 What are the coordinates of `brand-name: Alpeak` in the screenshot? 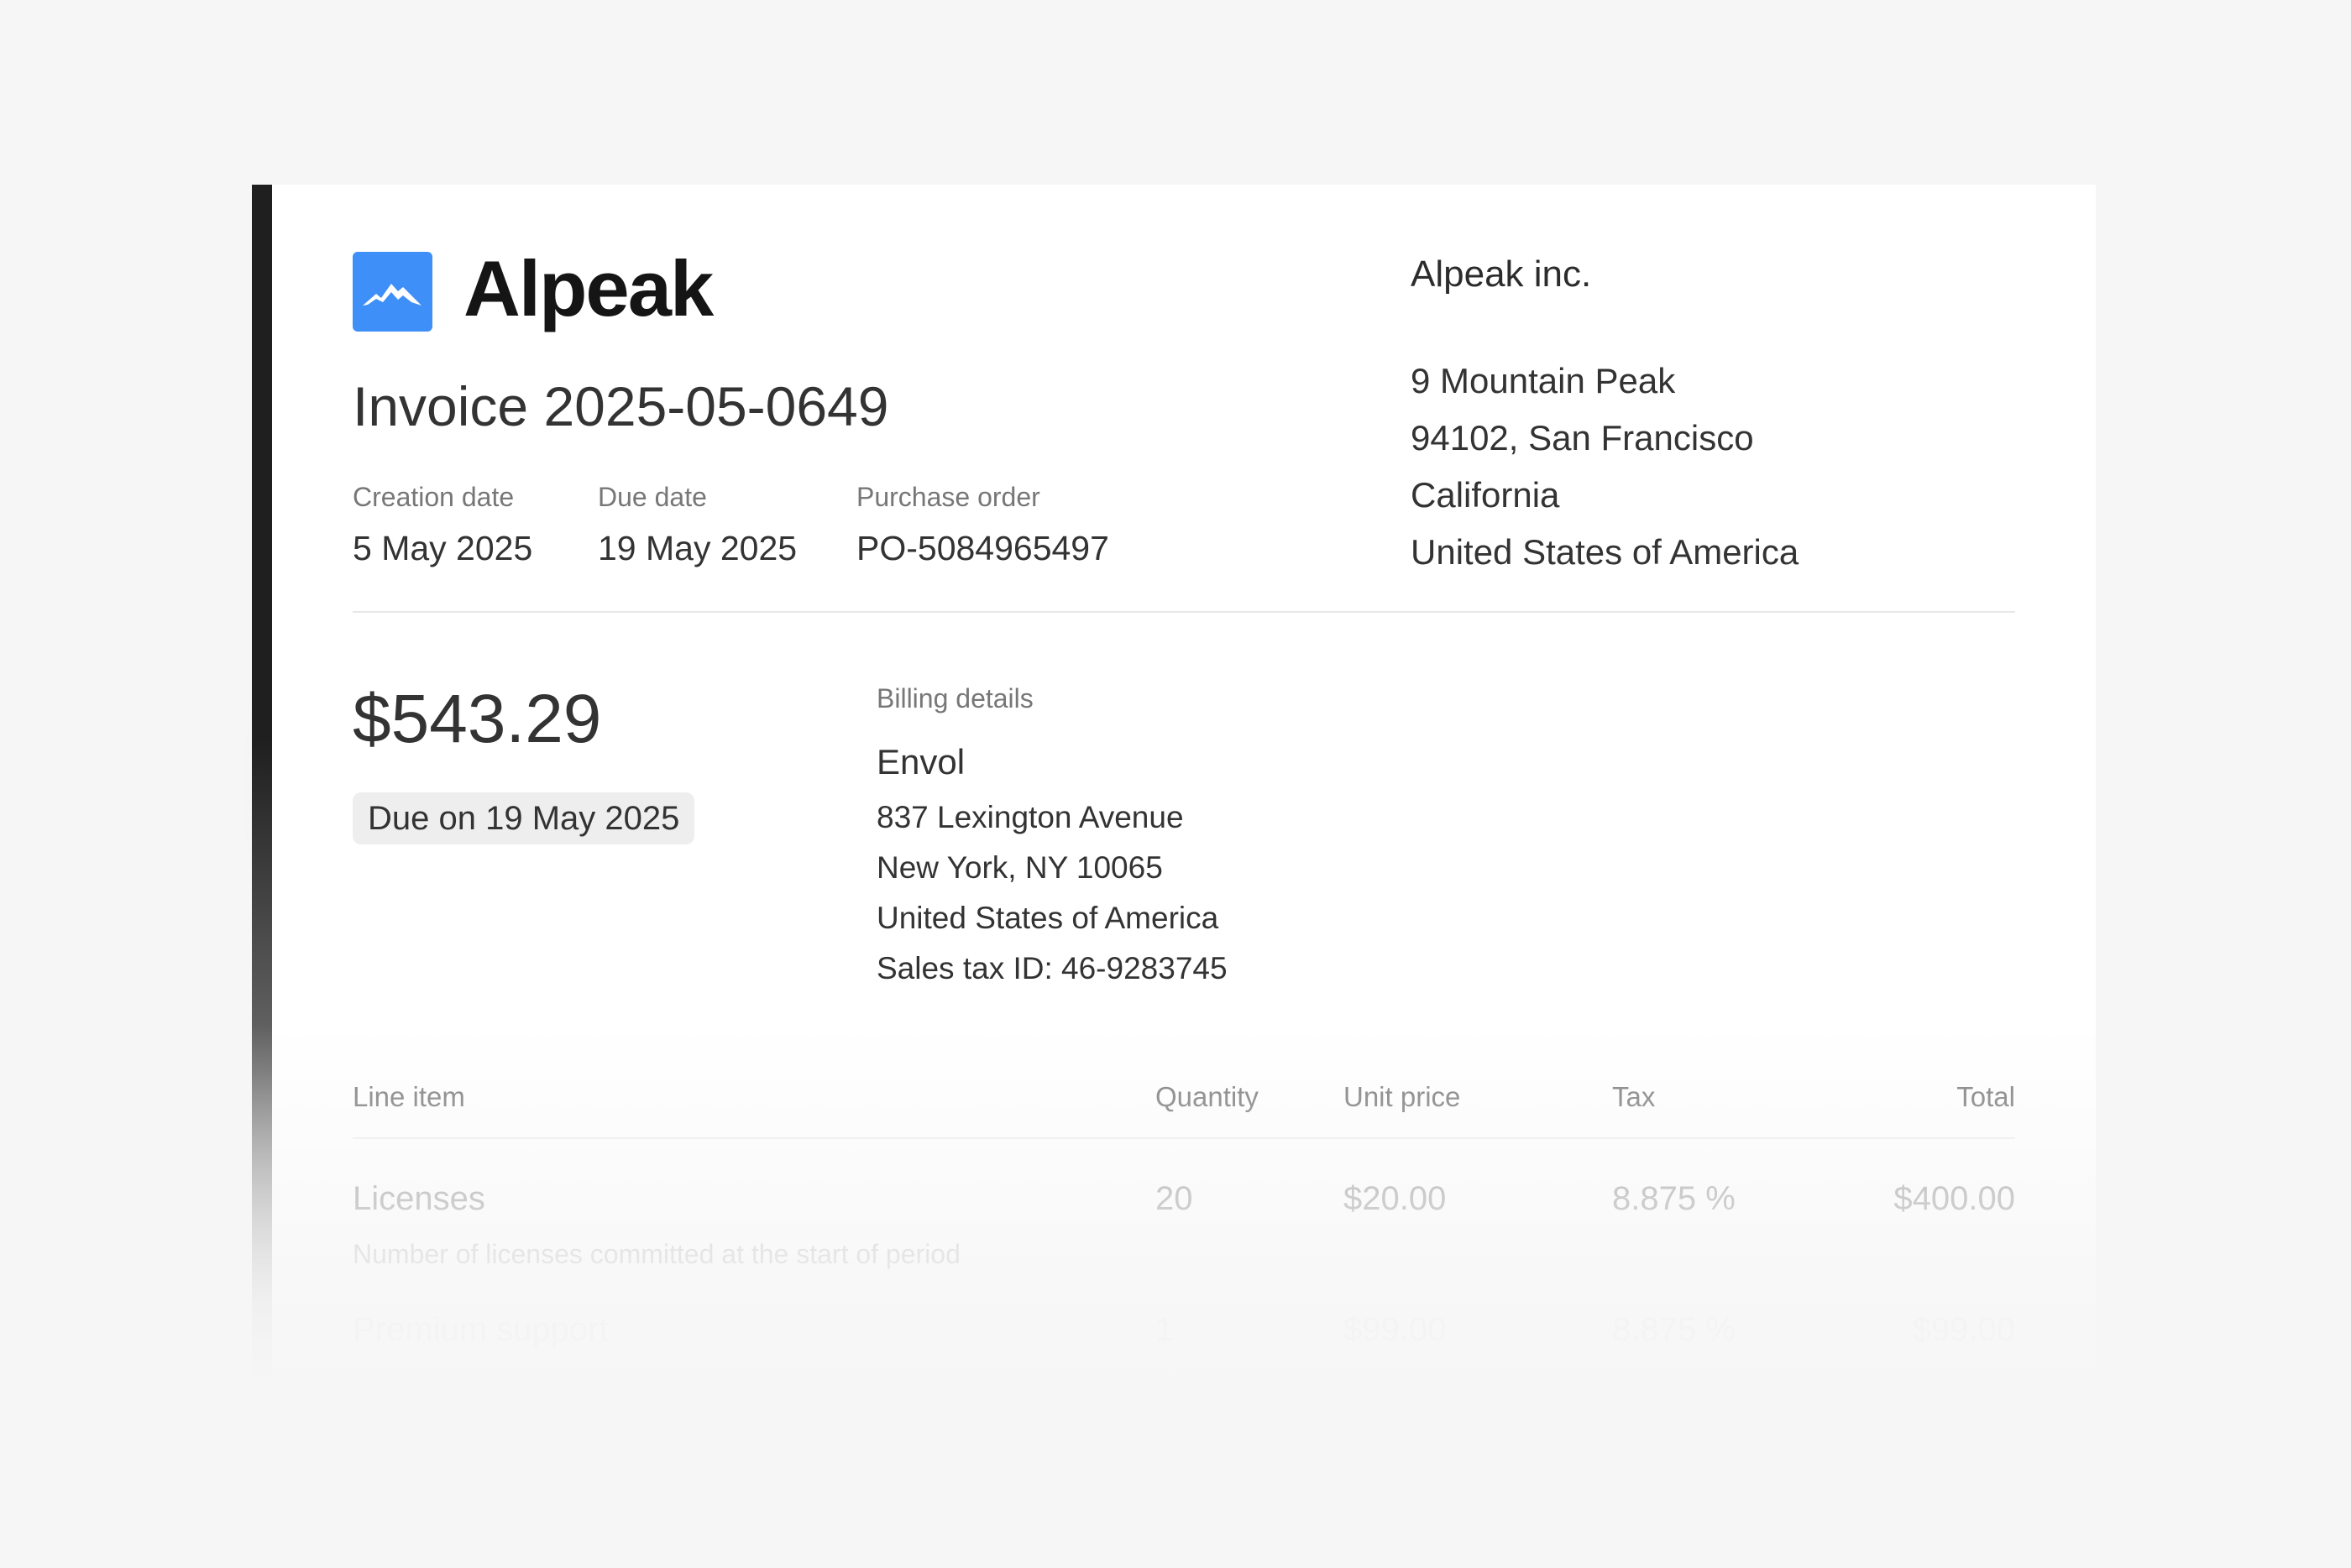 It's located at (588, 288).